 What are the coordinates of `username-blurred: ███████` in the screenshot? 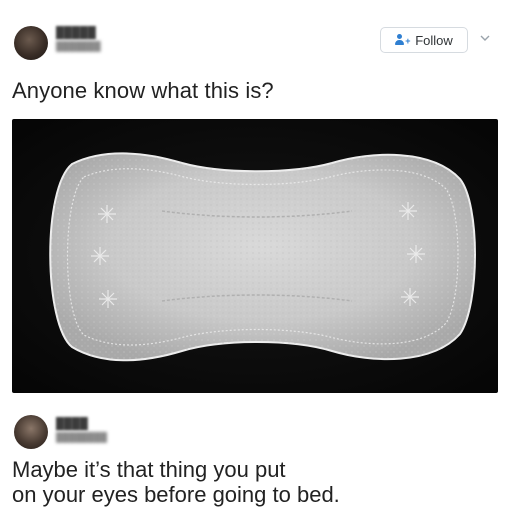 It's located at (78, 46).